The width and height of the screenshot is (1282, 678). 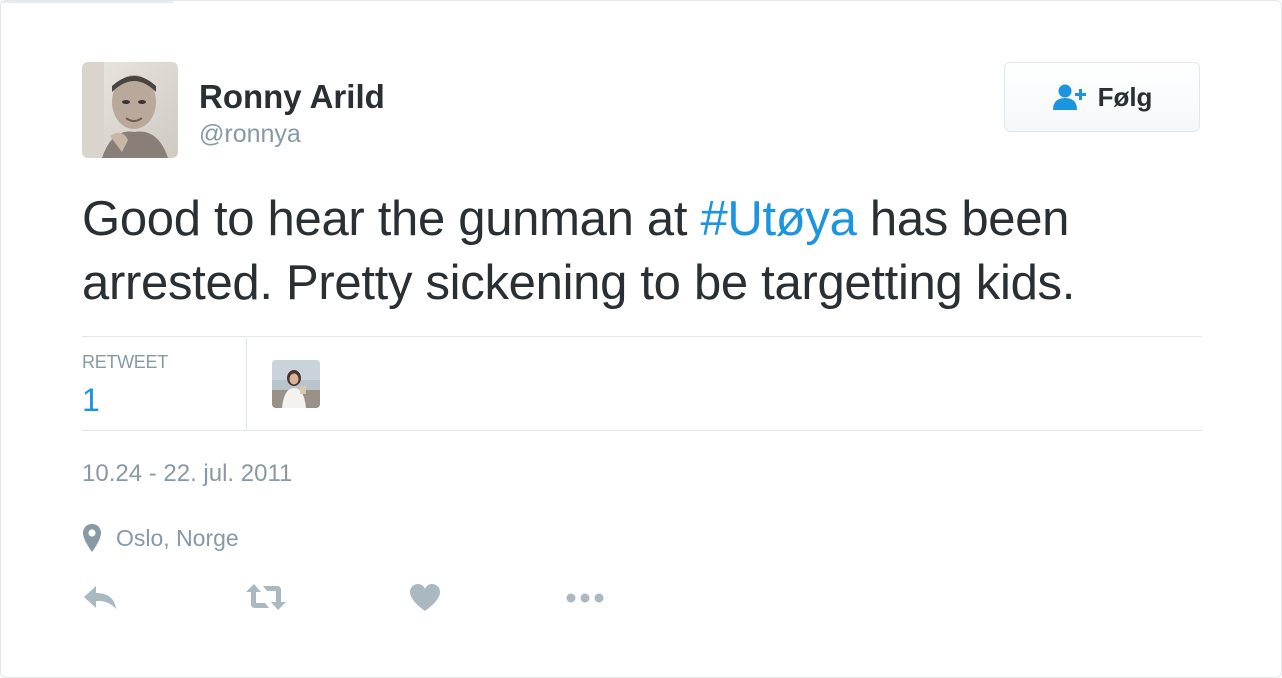 I want to click on stats-separator, so click(x=246, y=384).